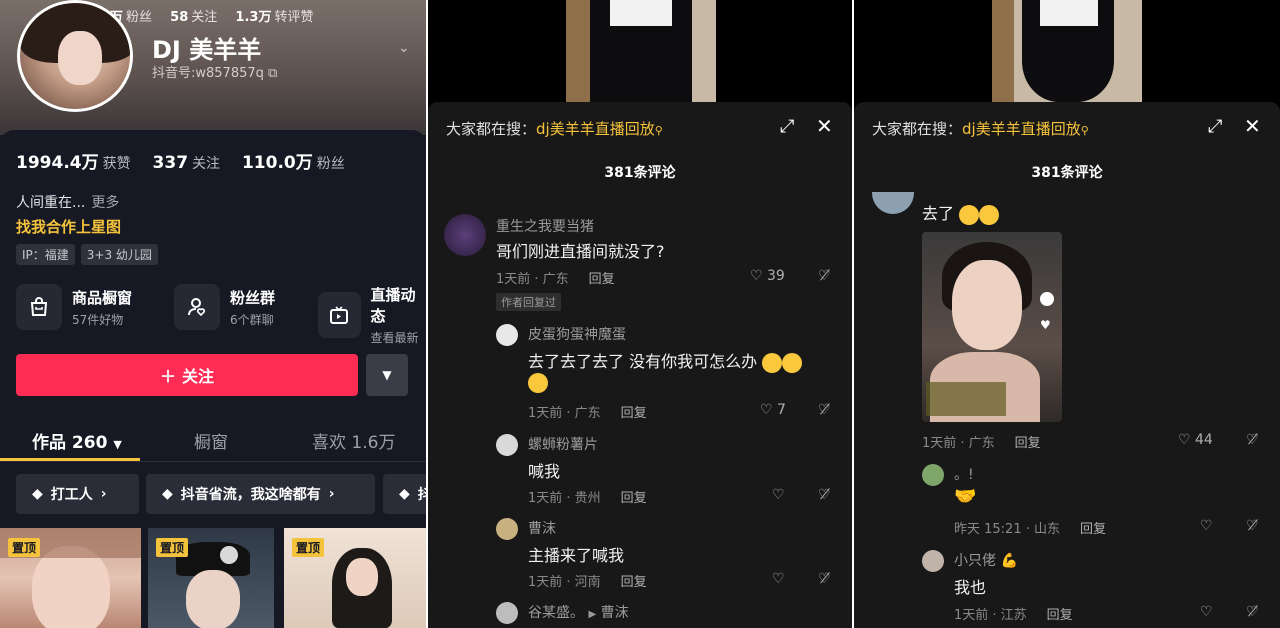 The height and width of the screenshot is (628, 1280). What do you see at coordinates (119, 254) in the screenshot?
I see `school-tag: 3+3 幼儿园` at bounding box center [119, 254].